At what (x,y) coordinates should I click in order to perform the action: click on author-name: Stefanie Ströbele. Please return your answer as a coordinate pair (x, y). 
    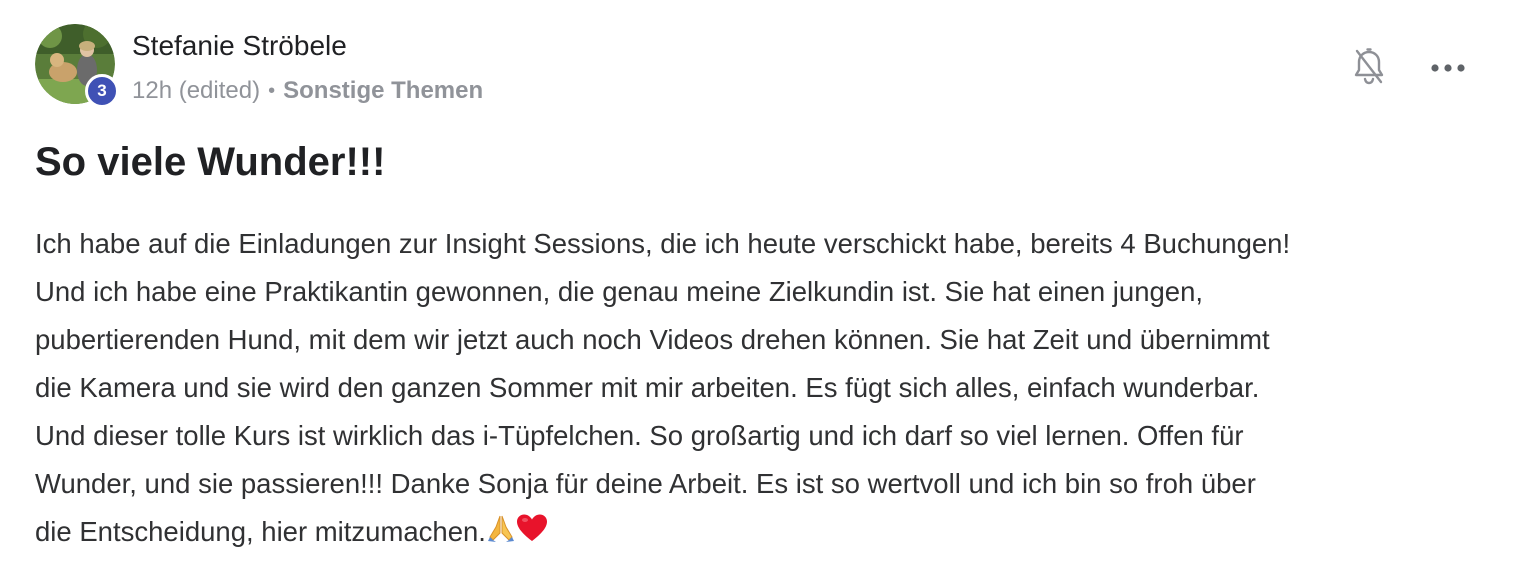
    Looking at the image, I should click on (239, 46).